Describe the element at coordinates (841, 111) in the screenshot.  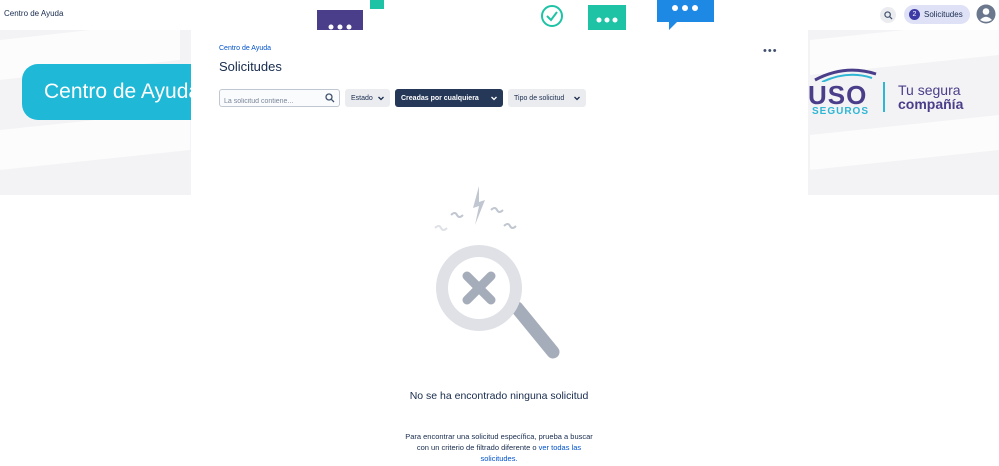
I see `logo-sub-text: SEGUROS` at that location.